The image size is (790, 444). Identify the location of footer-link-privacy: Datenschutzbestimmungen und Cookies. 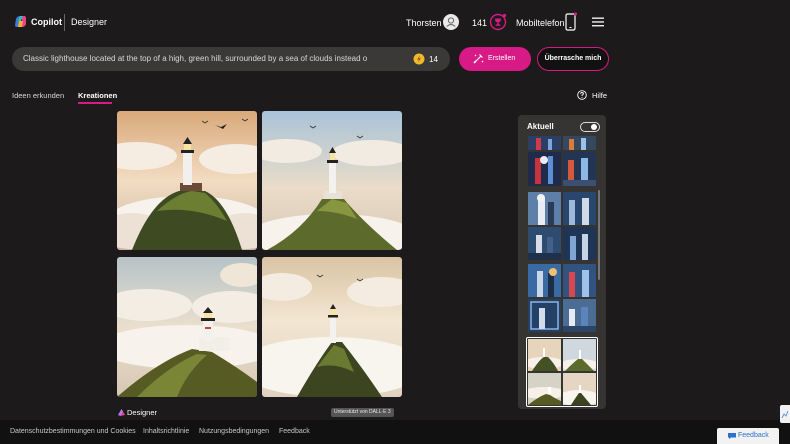
(73, 431).